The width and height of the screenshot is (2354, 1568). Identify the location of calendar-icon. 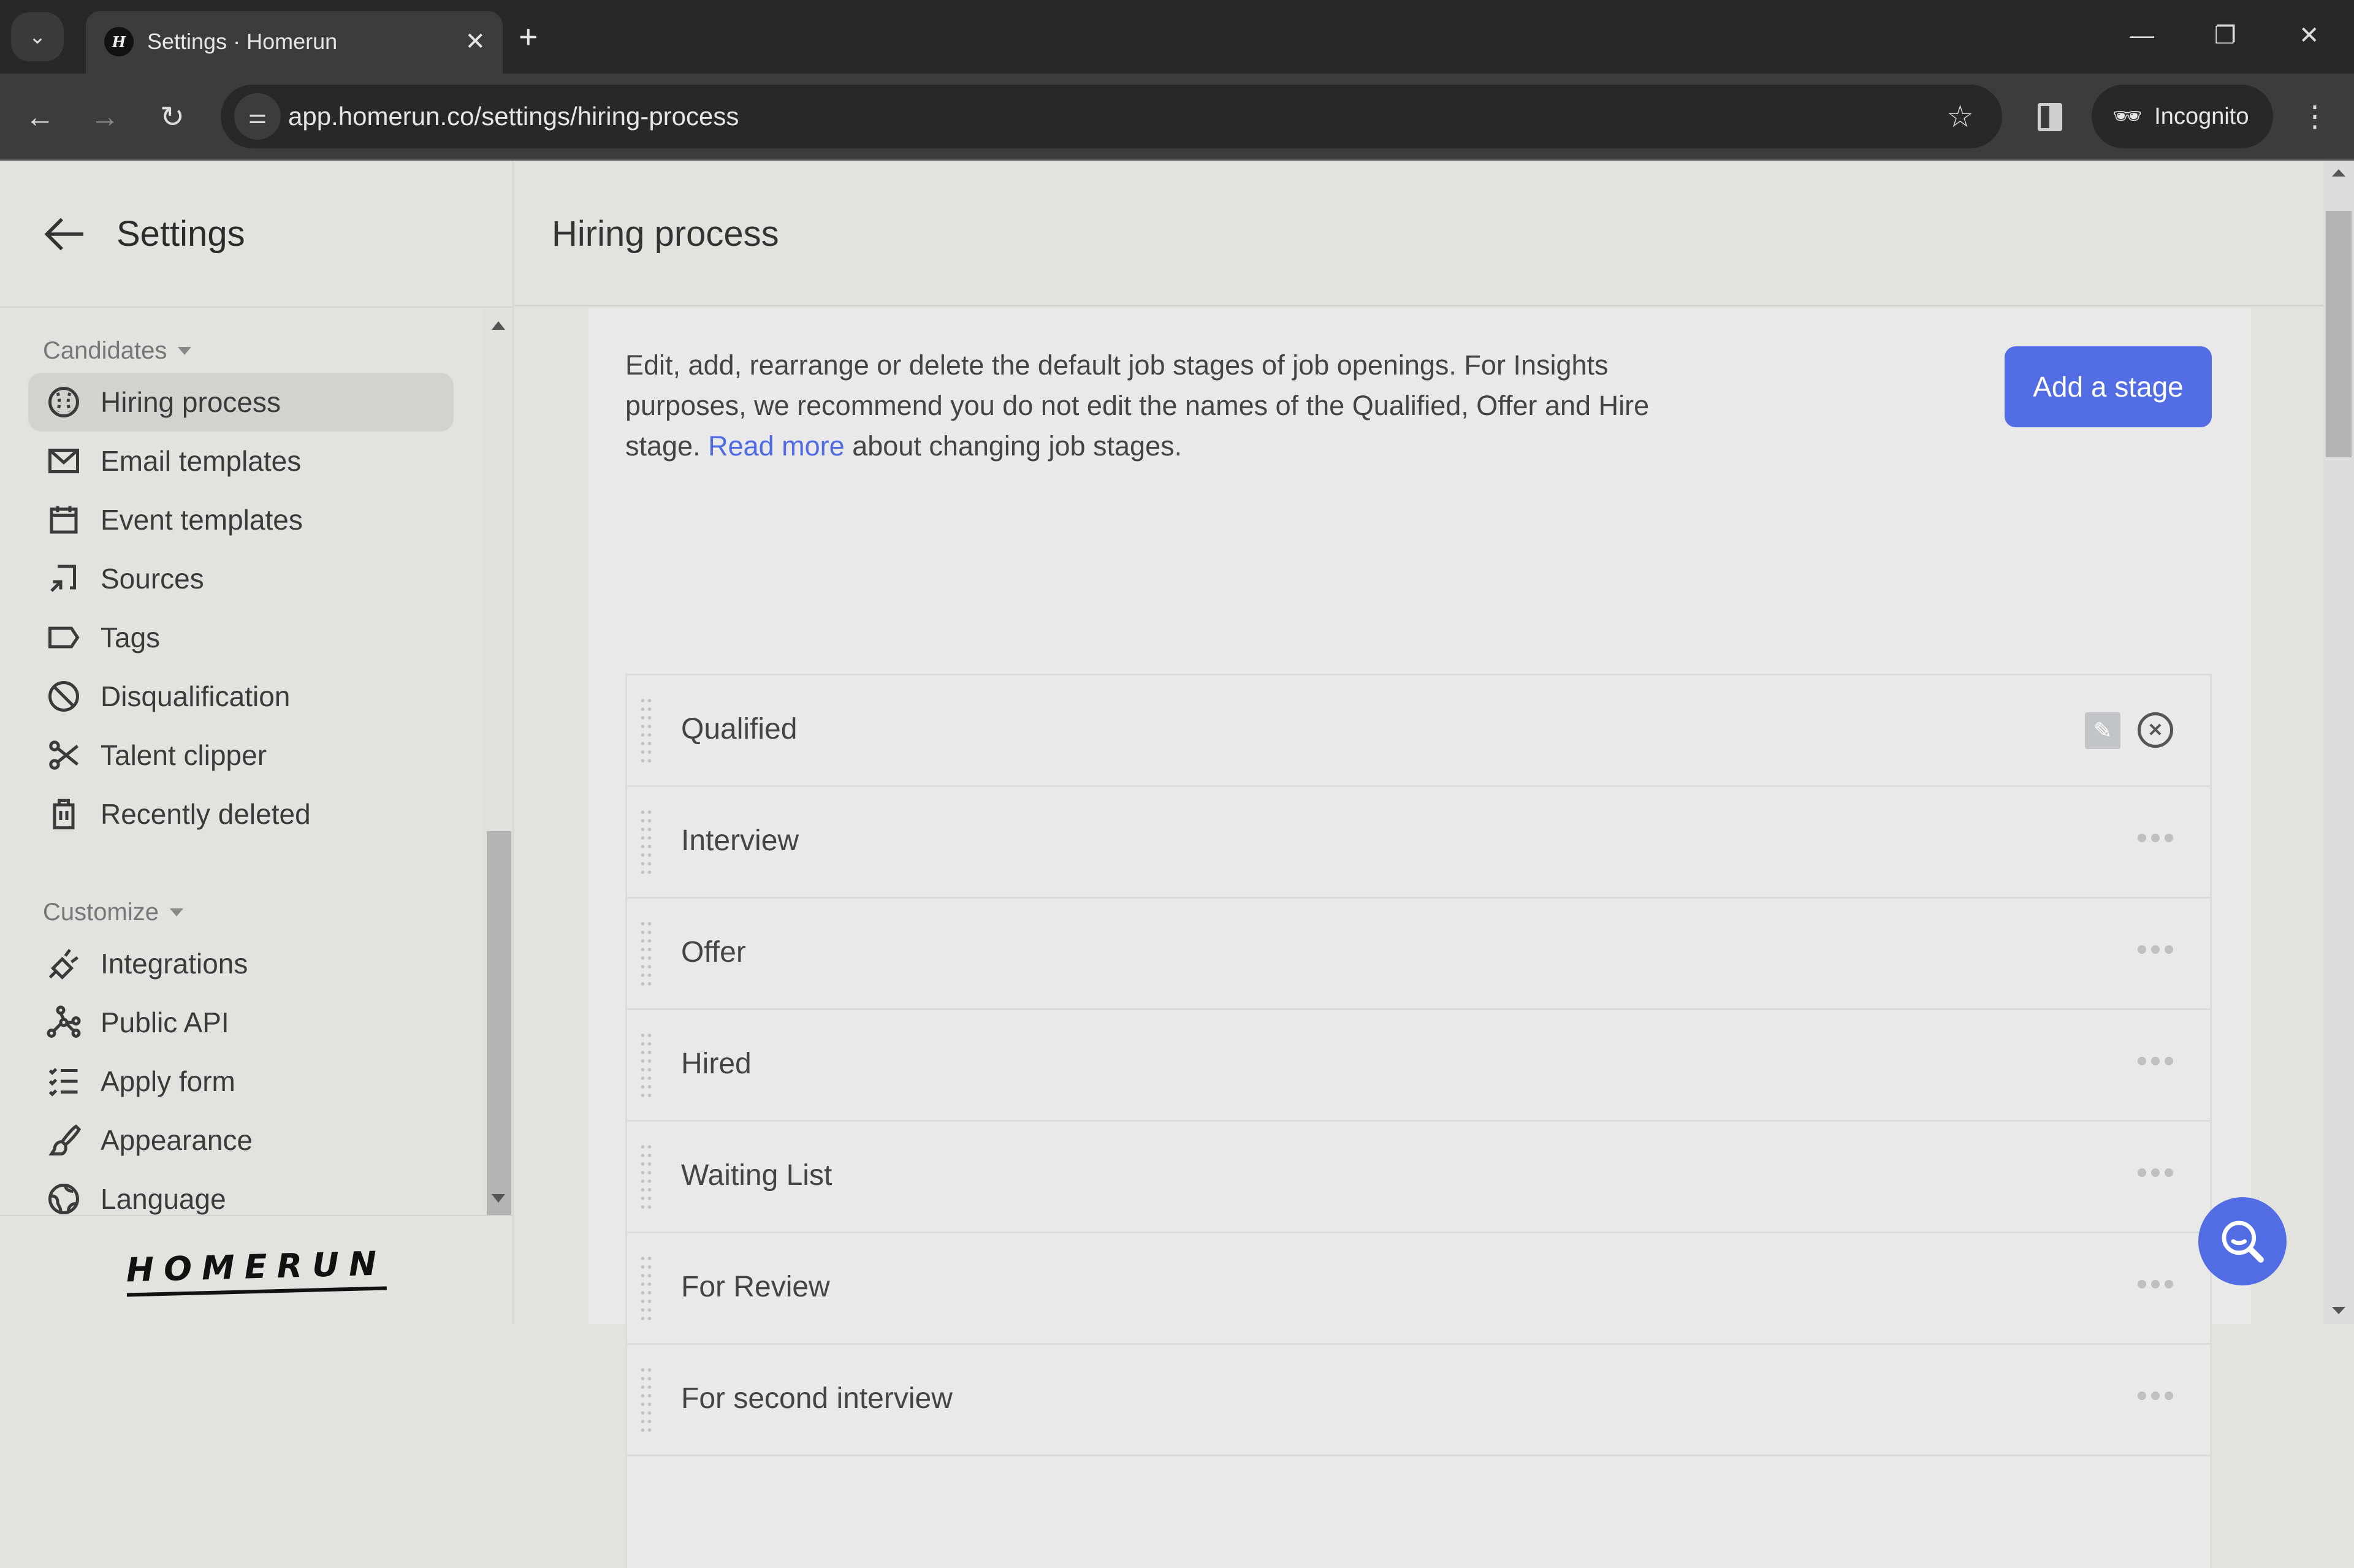
(63, 519).